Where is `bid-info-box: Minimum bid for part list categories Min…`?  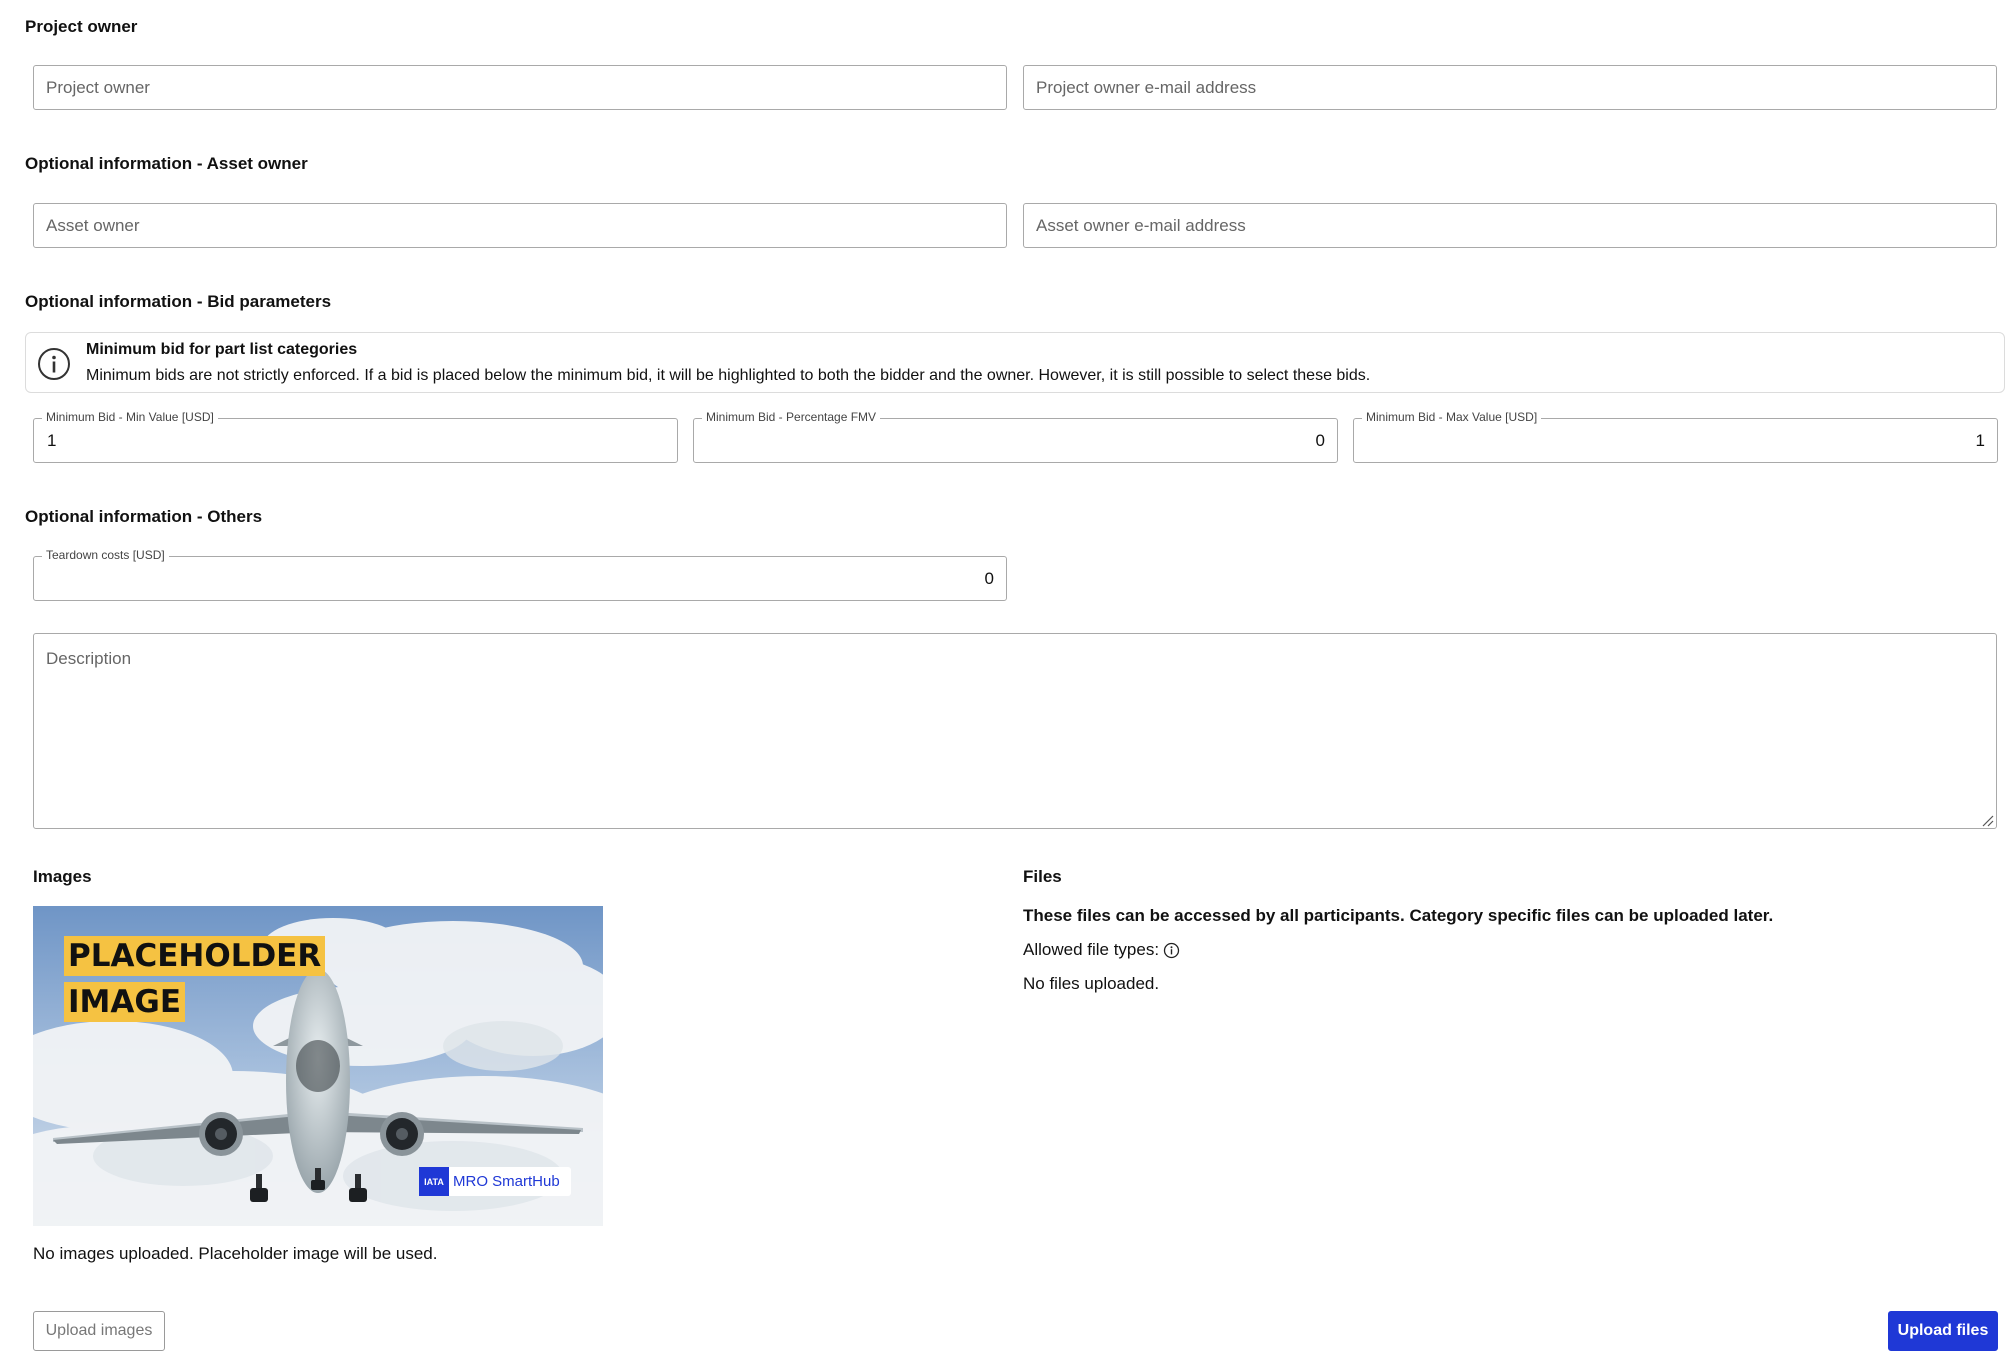 bid-info-box: Minimum bid for part list categories Min… is located at coordinates (1015, 362).